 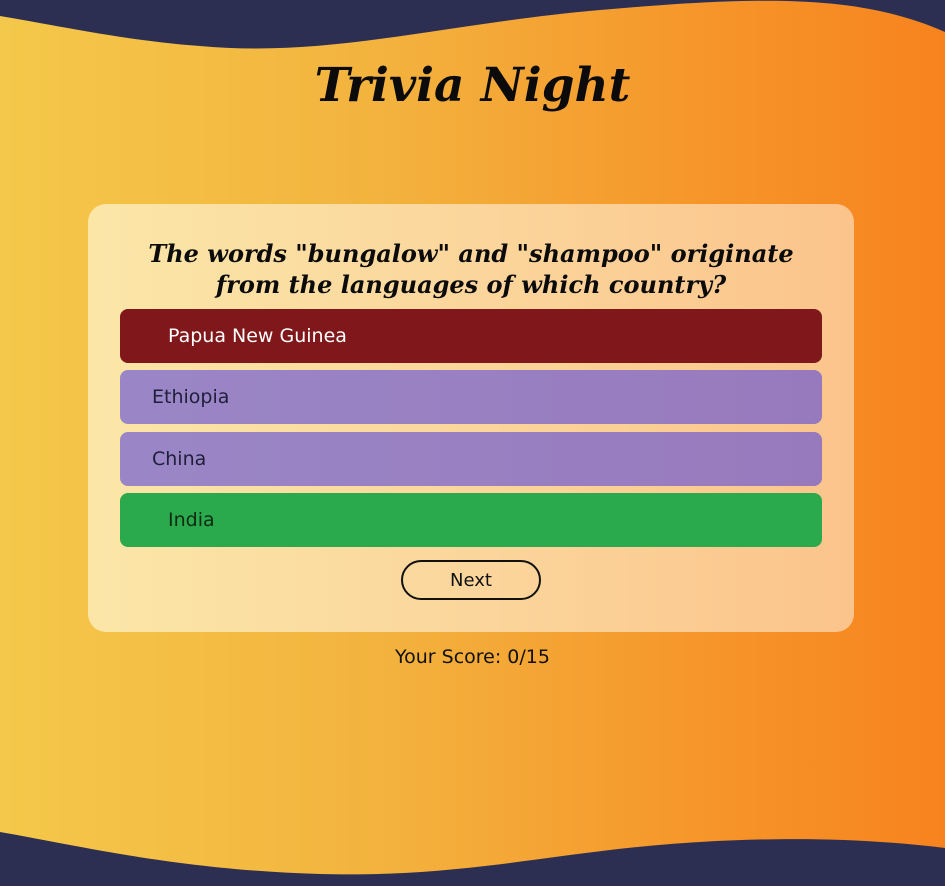 I want to click on page-title: Trivia Night, so click(x=472, y=85).